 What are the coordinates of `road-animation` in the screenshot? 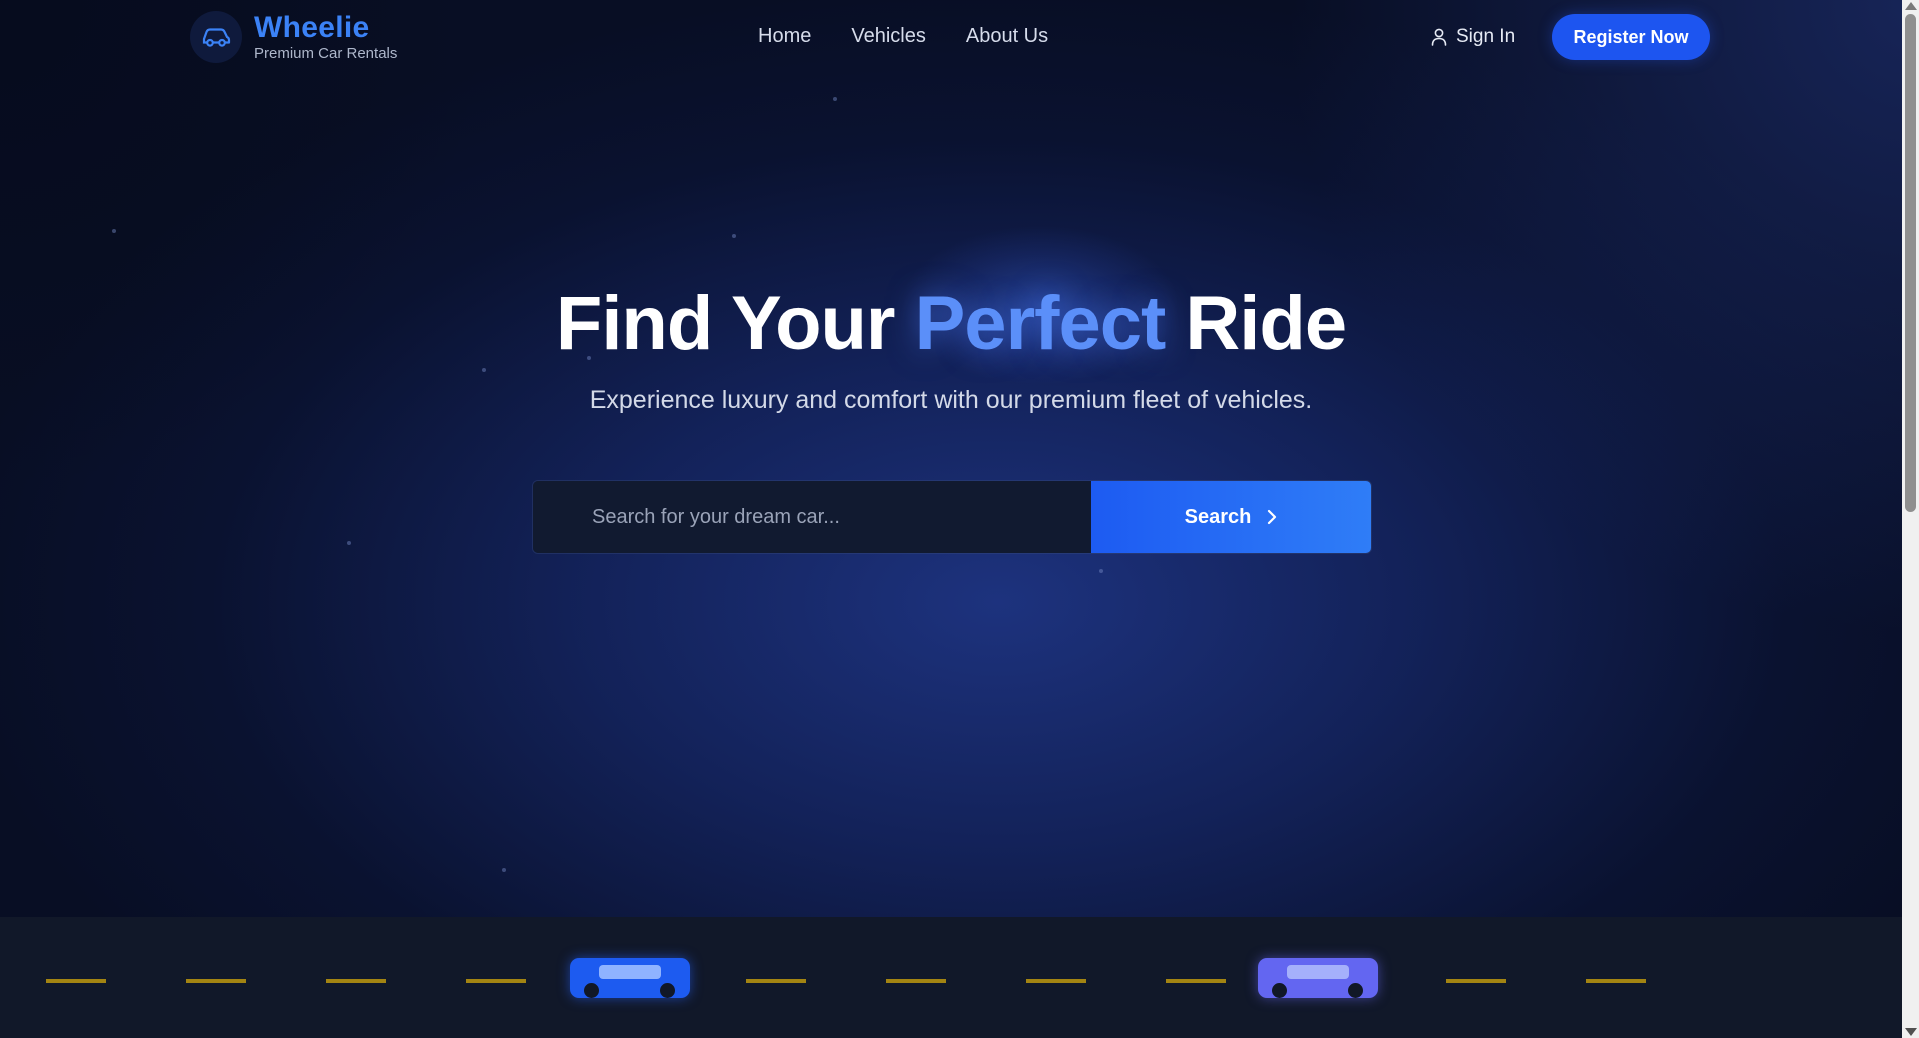 It's located at (951, 977).